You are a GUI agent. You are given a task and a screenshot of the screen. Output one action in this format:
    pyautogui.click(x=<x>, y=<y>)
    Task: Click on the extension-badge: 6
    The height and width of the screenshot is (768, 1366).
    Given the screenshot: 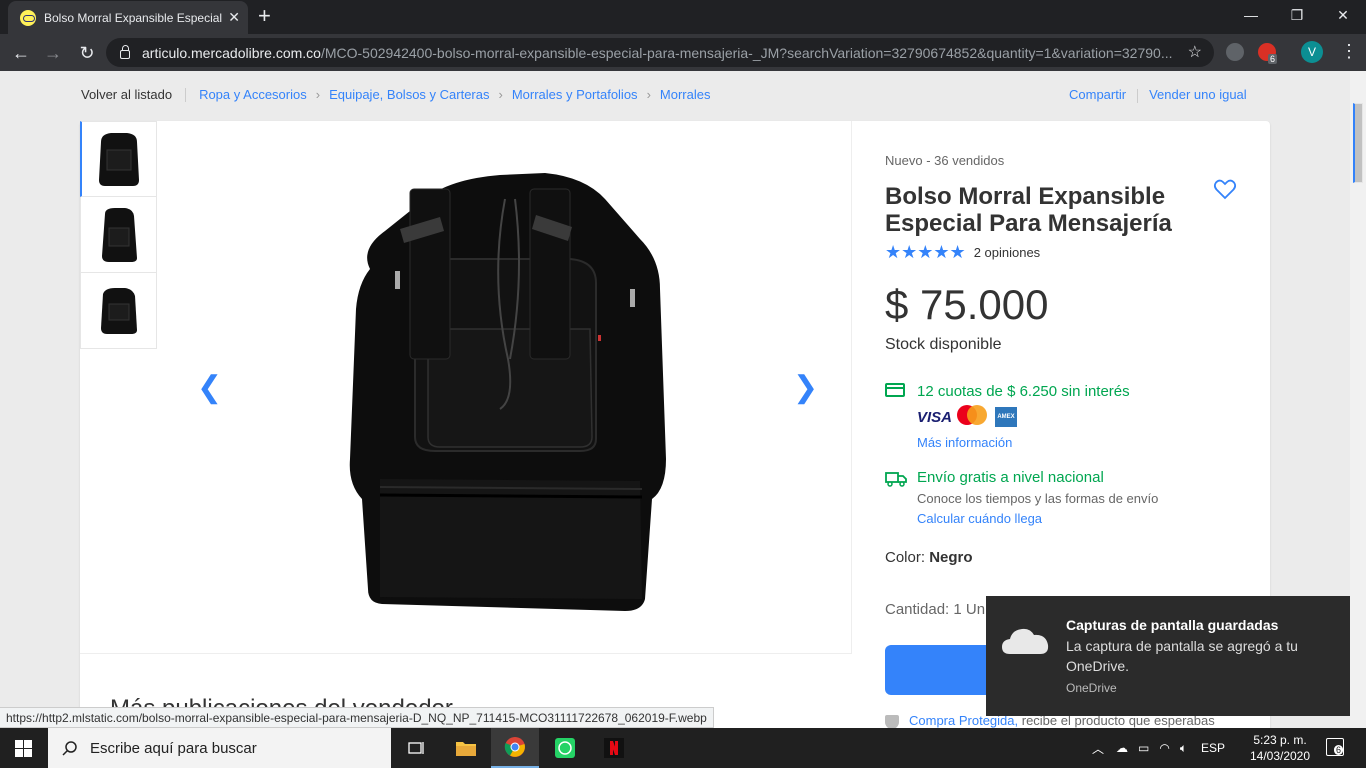 What is the action you would take?
    pyautogui.click(x=1273, y=59)
    